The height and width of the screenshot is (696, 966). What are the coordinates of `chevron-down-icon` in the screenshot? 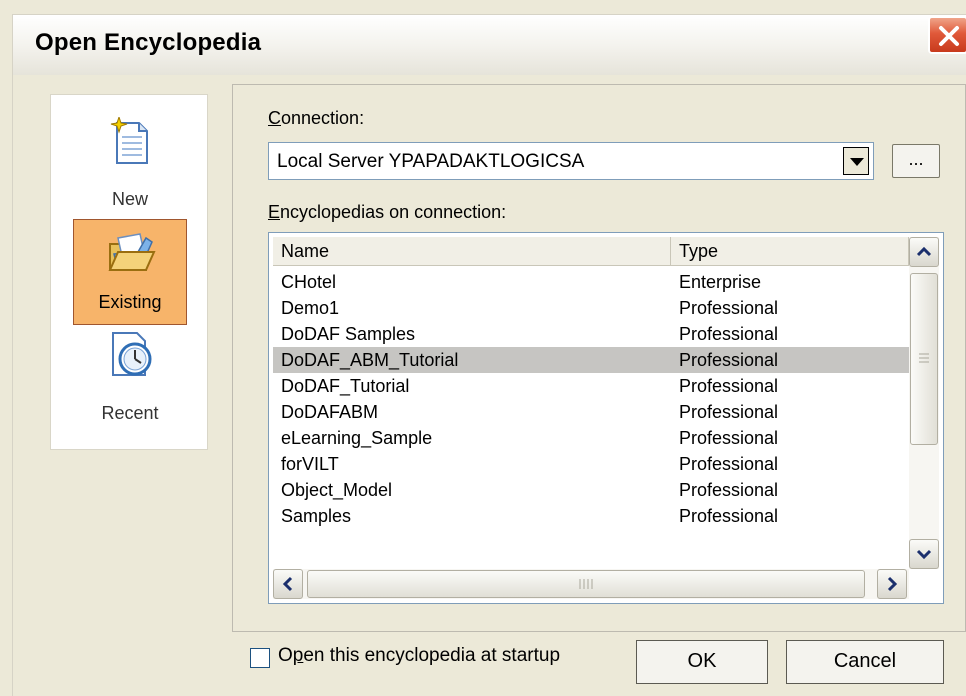 It's located at (856, 161).